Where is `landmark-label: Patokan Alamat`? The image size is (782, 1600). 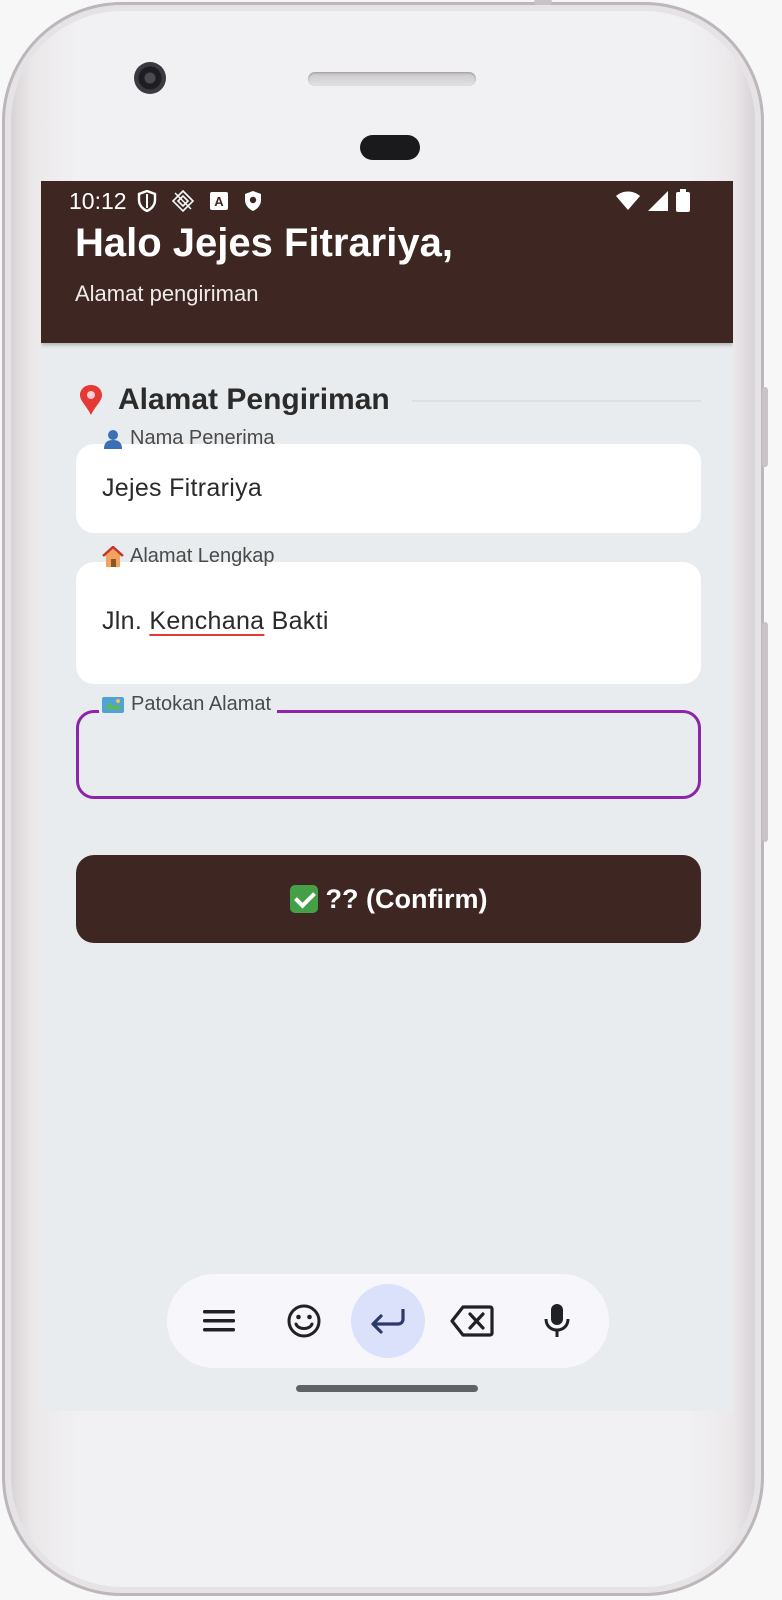 landmark-label: Patokan Alamat is located at coordinates (201, 704).